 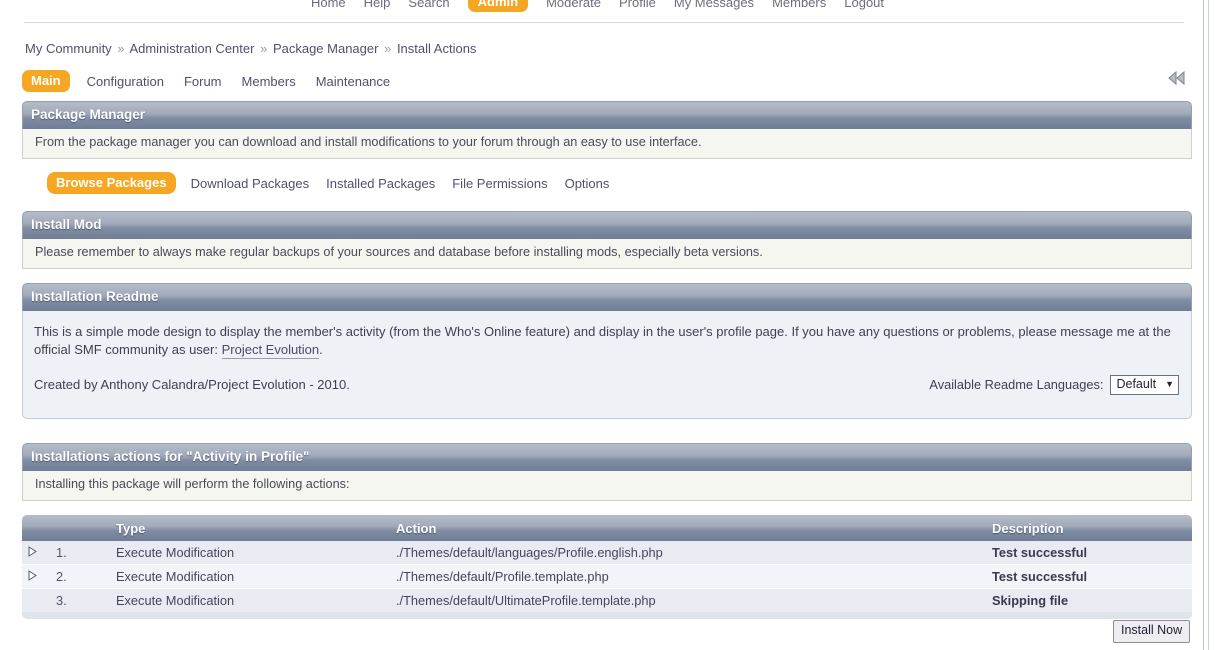 What do you see at coordinates (1016, 384) in the screenshot?
I see `readme-language-label: Available Readme Languages:` at bounding box center [1016, 384].